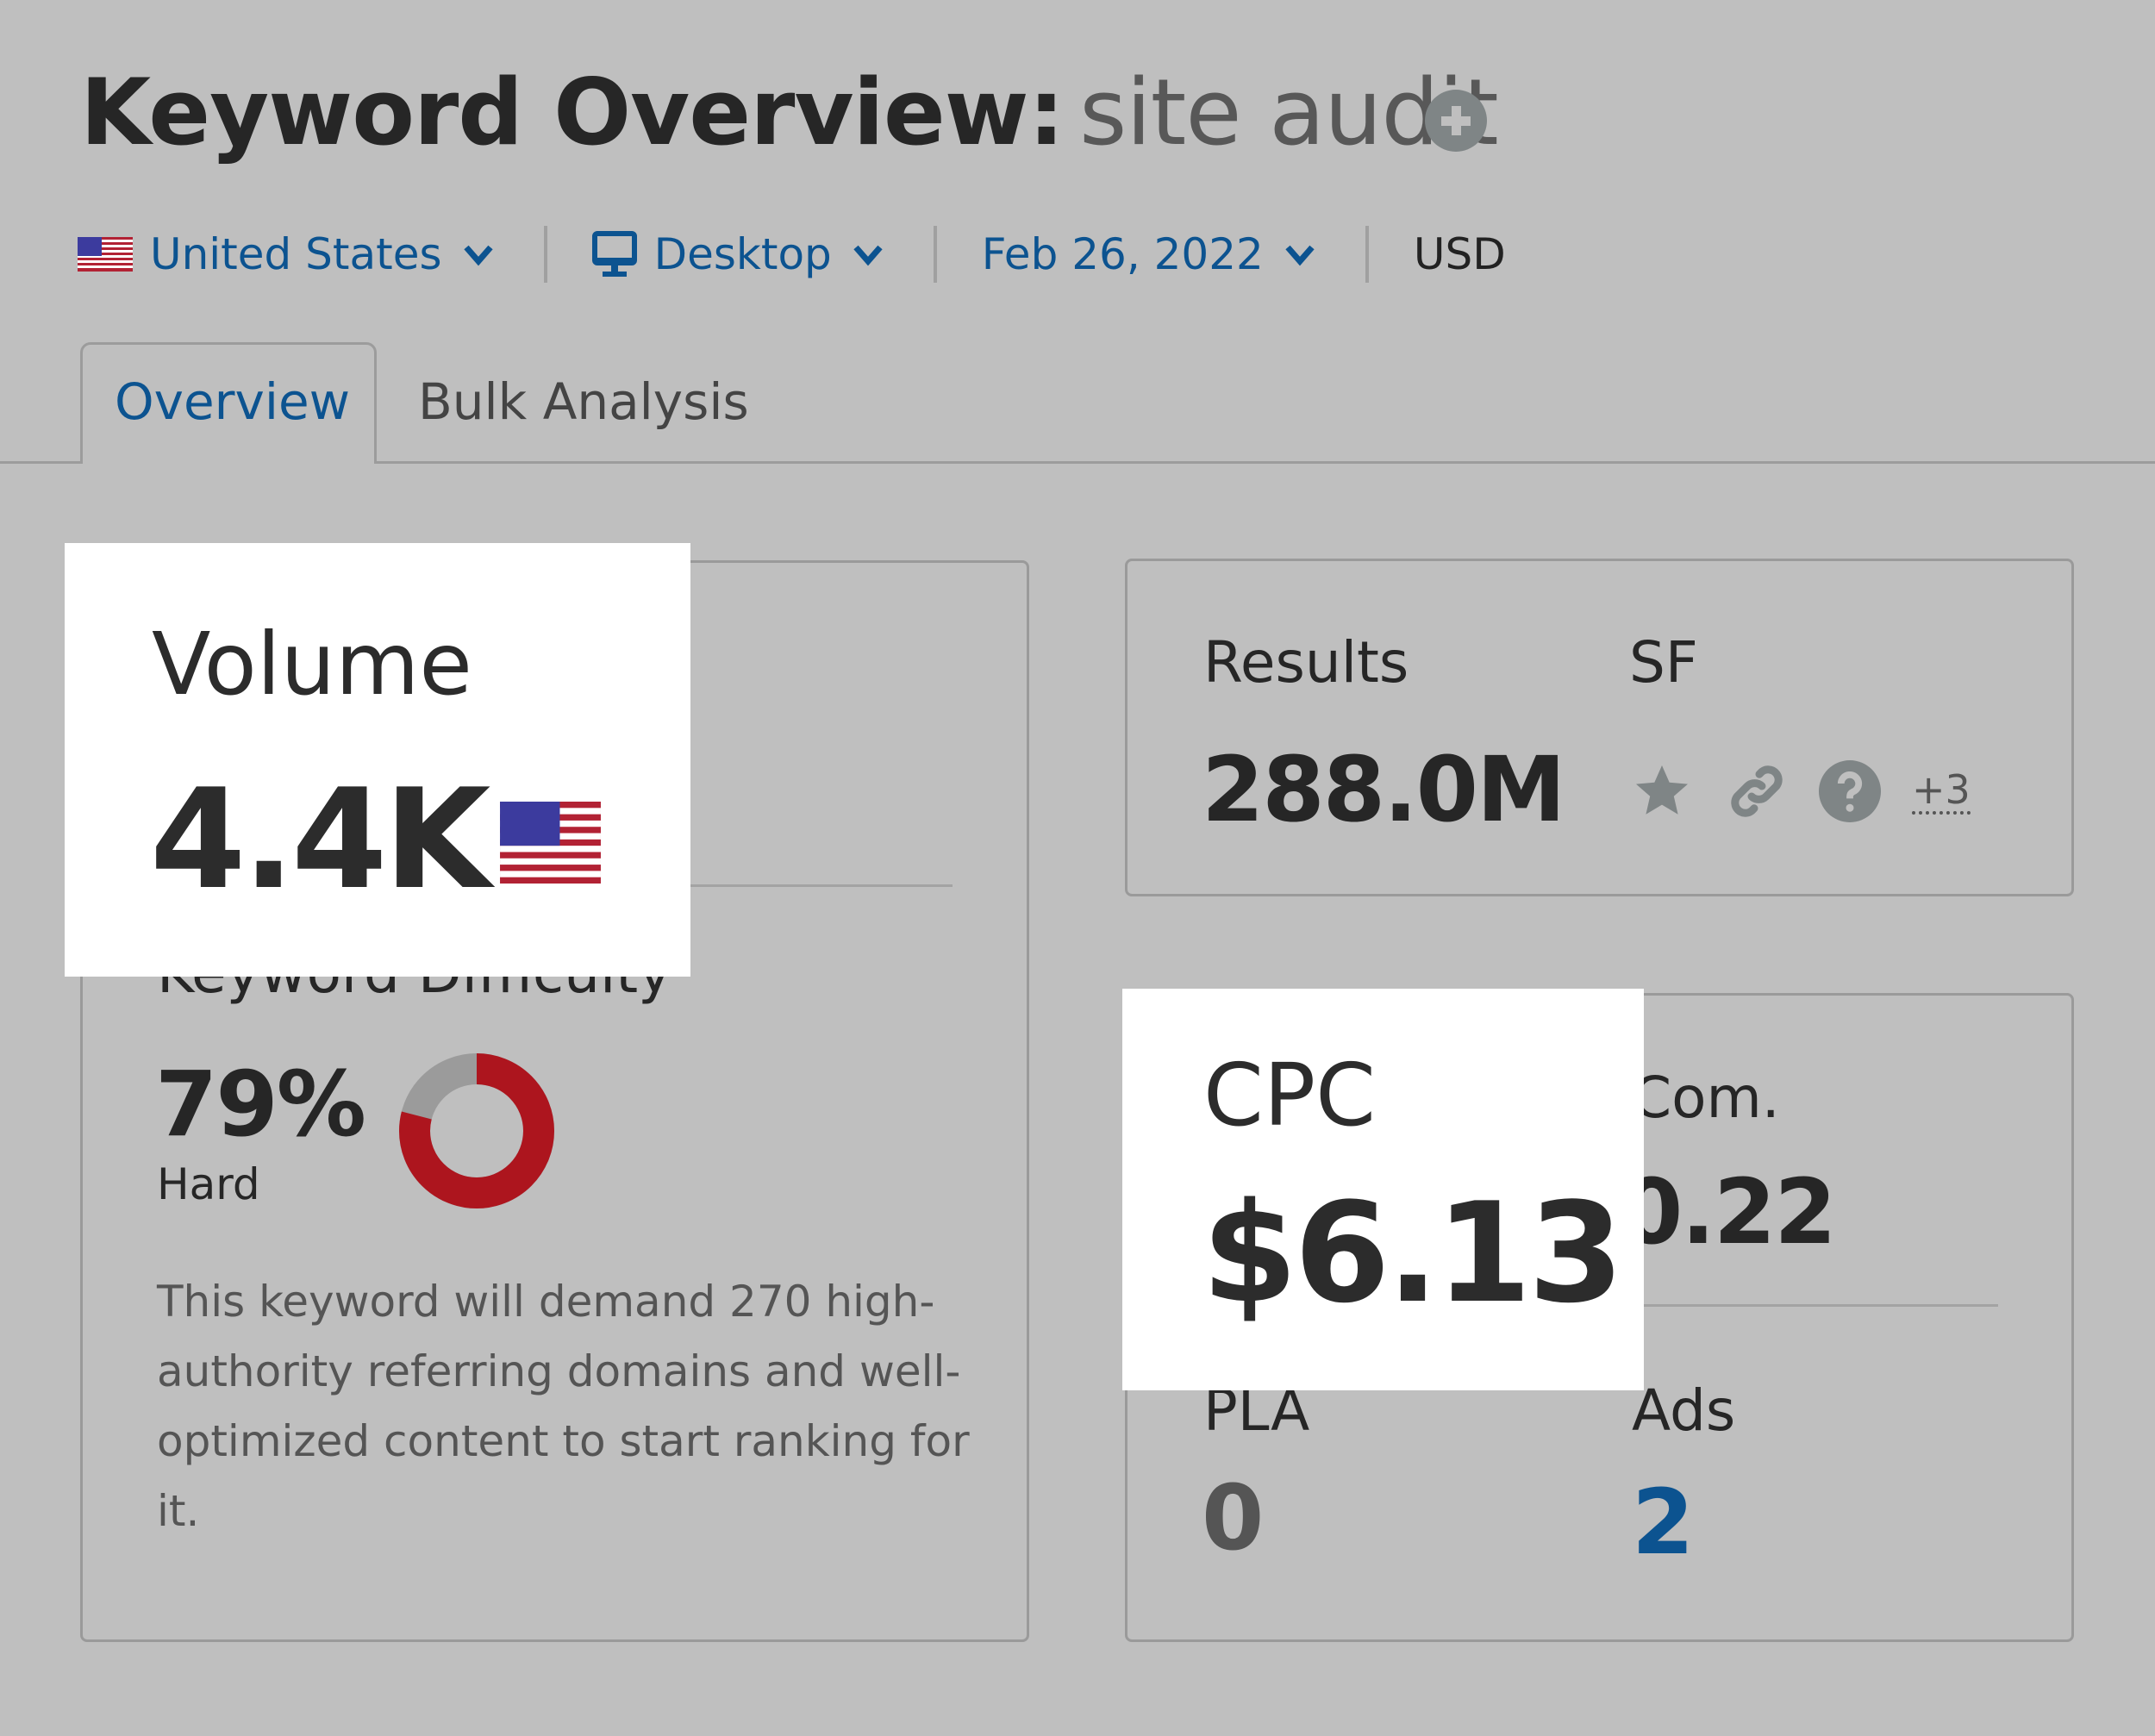  I want to click on serp-features-label: SF, so click(1663, 662).